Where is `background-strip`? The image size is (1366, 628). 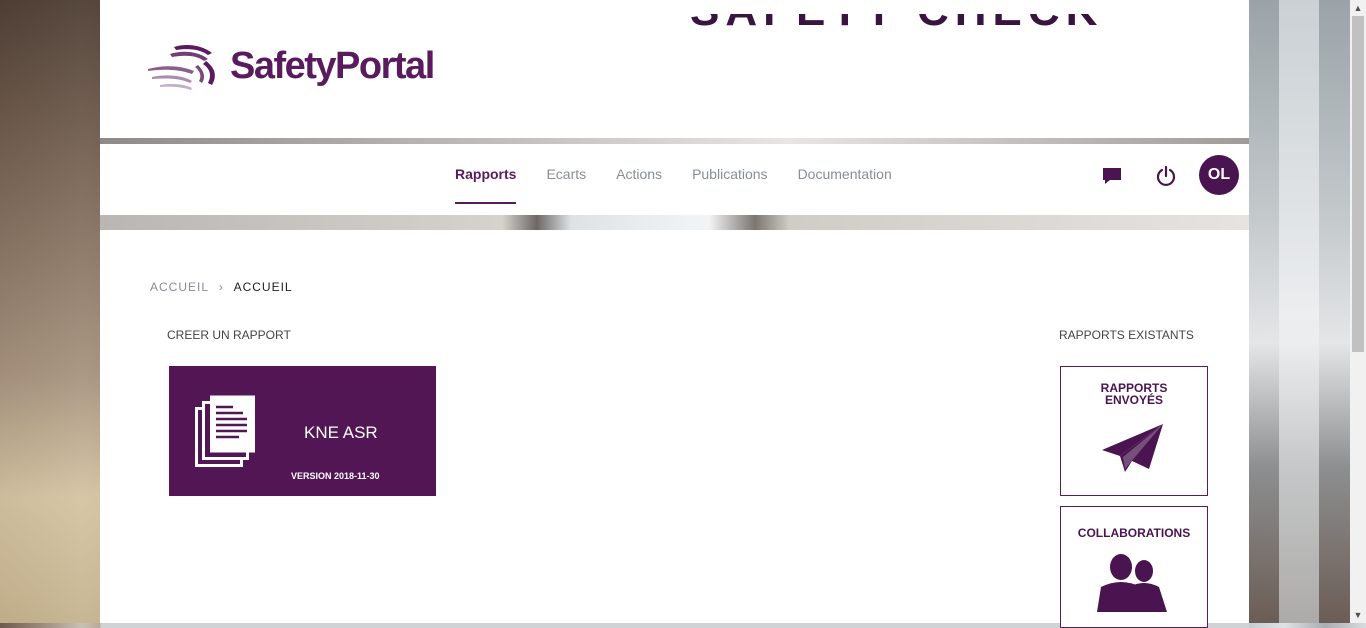
background-strip is located at coordinates (674, 222).